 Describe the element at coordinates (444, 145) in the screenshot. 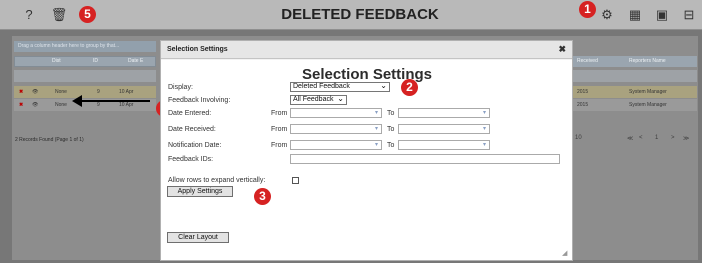

I see `notification-to-input: ▾` at that location.